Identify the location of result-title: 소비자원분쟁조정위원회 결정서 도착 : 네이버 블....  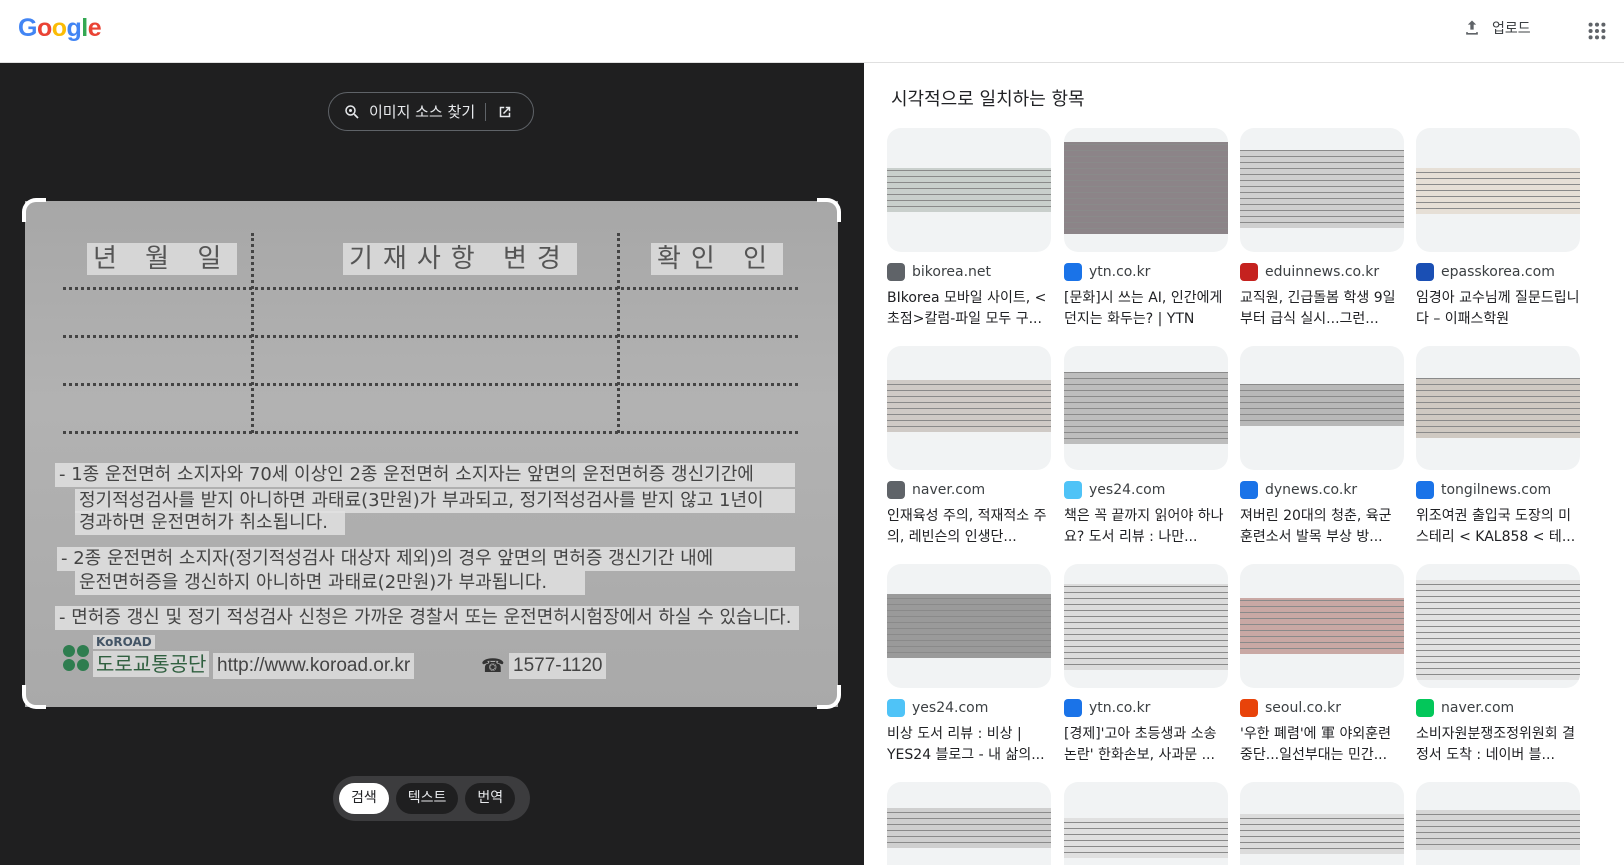
(1498, 745).